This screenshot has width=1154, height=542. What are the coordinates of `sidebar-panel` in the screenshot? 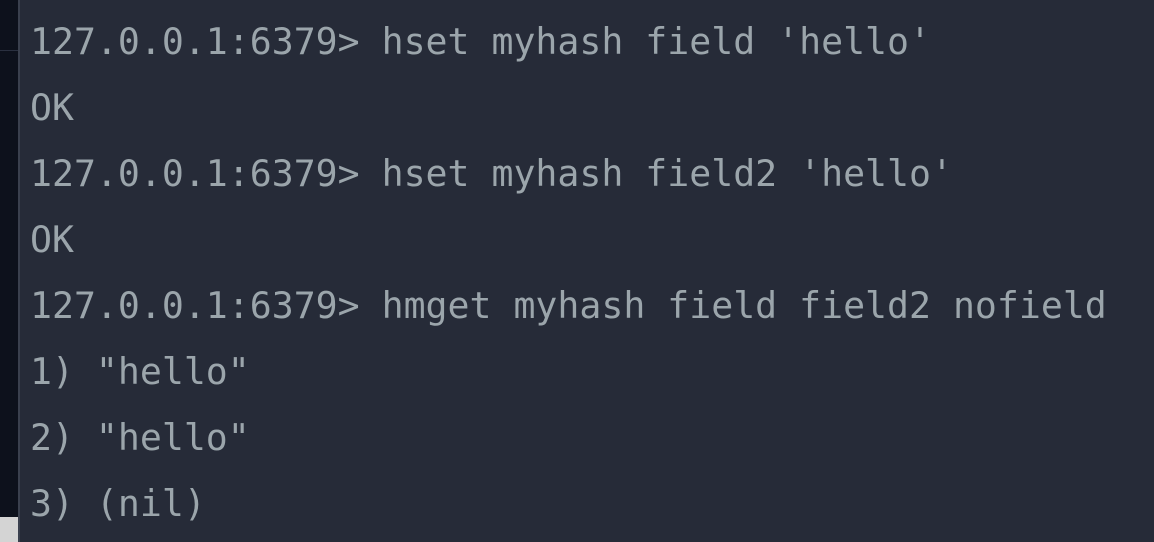 It's located at (9, 271).